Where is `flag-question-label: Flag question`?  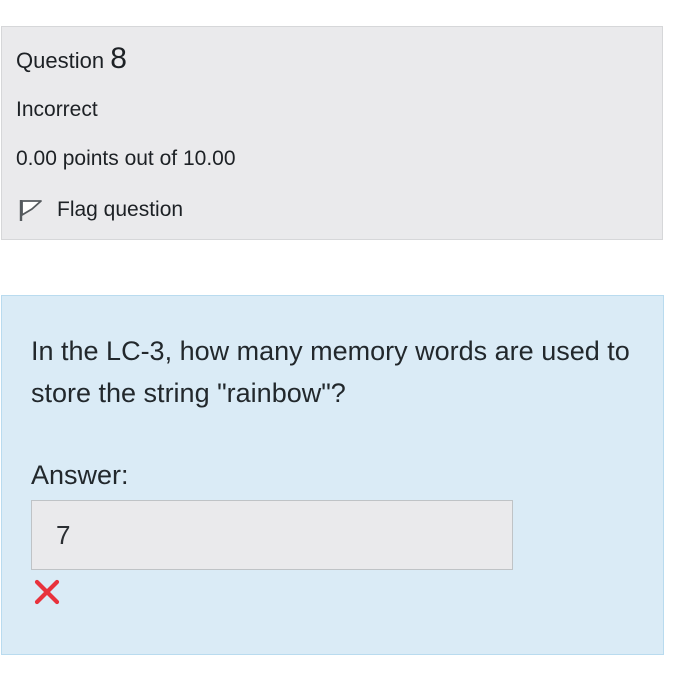 flag-question-label: Flag question is located at coordinates (120, 209).